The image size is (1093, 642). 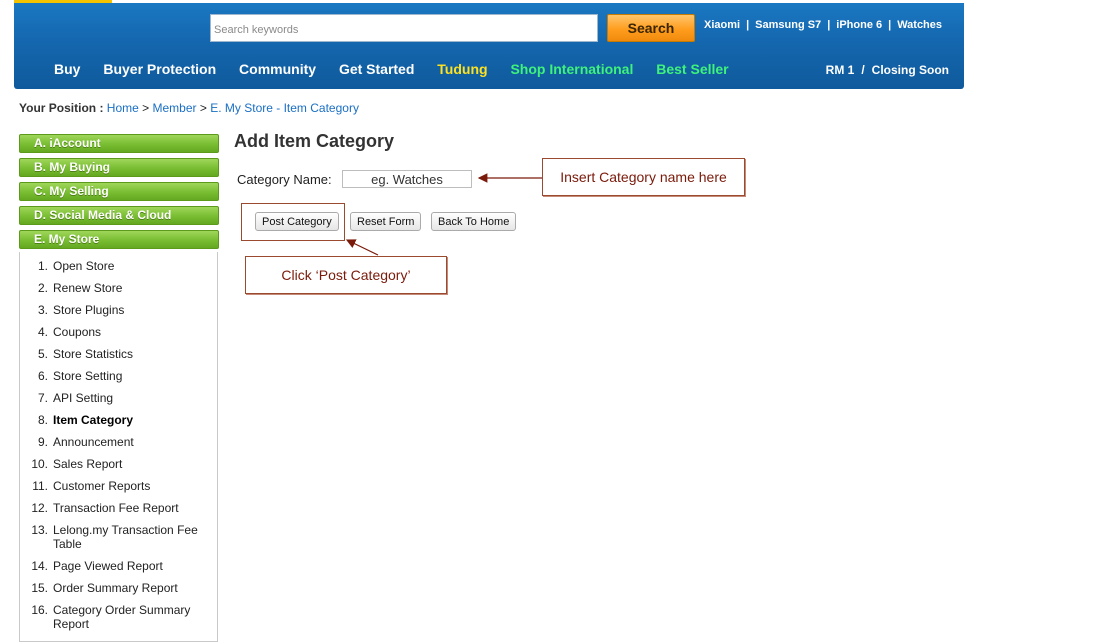 I want to click on sidebar-subitem-link: Store Setting, so click(x=135, y=376).